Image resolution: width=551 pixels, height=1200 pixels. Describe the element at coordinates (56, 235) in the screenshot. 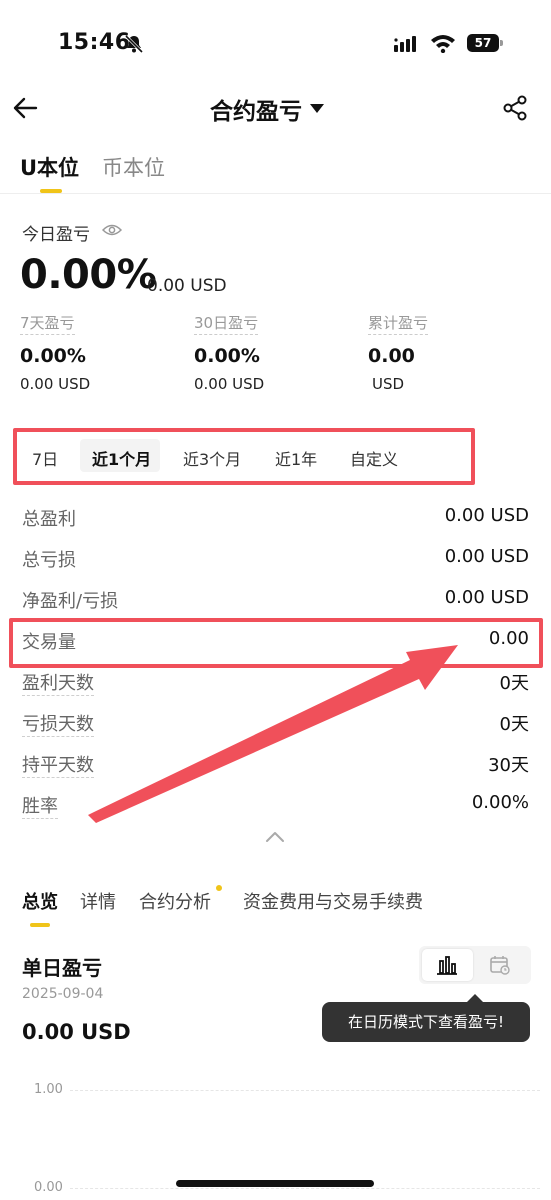

I see `today-pnl-label: 今日盈亏` at that location.